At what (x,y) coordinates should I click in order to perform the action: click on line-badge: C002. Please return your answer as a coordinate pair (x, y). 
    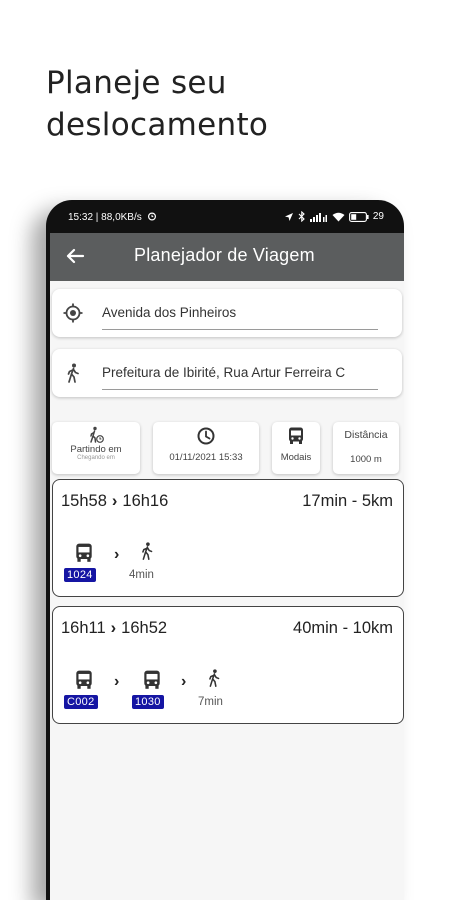
    Looking at the image, I should click on (81, 702).